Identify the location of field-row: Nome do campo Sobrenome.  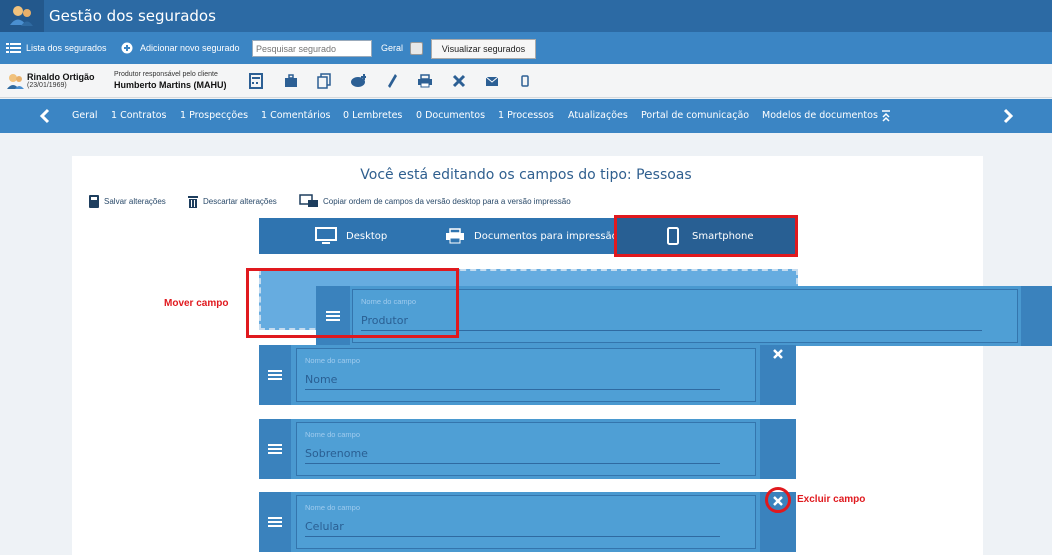
(527, 449).